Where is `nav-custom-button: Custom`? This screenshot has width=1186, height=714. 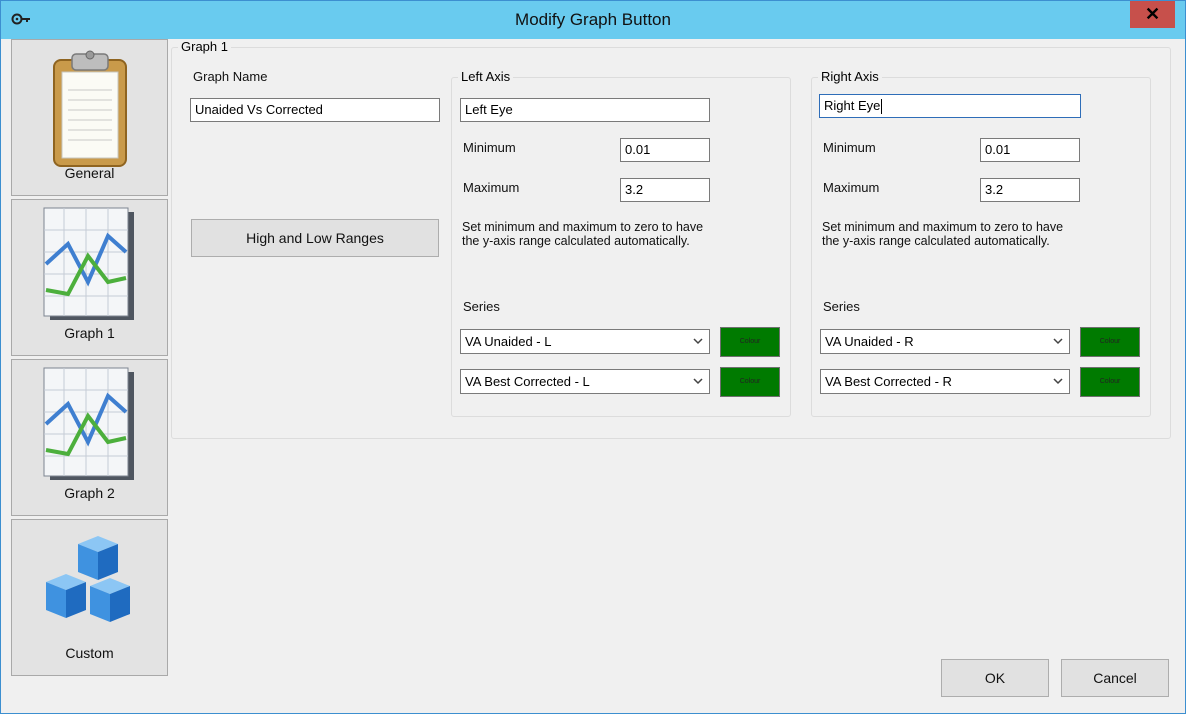
nav-custom-button: Custom is located at coordinates (89, 597).